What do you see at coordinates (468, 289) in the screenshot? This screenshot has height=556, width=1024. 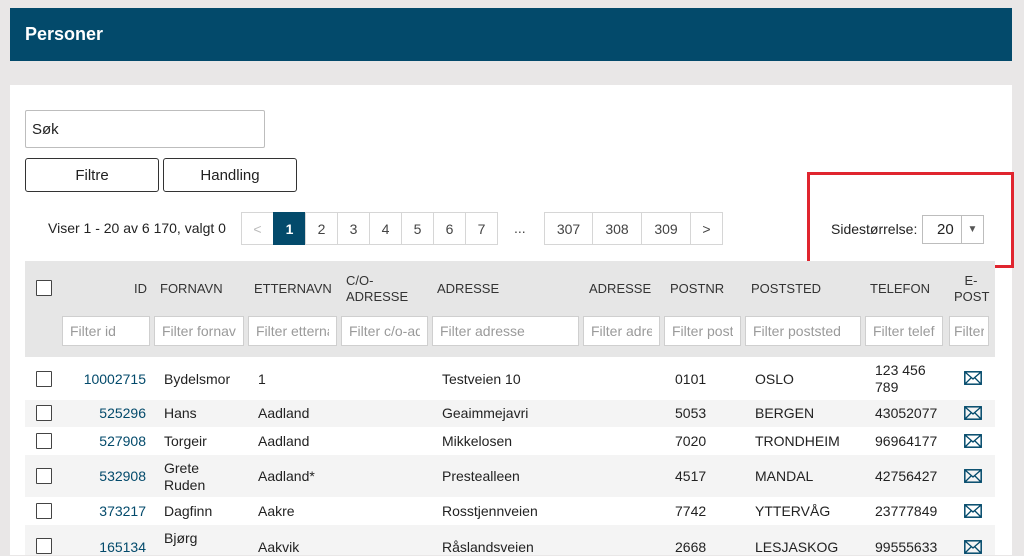 I see `column-header-adresse: ADRESSE` at bounding box center [468, 289].